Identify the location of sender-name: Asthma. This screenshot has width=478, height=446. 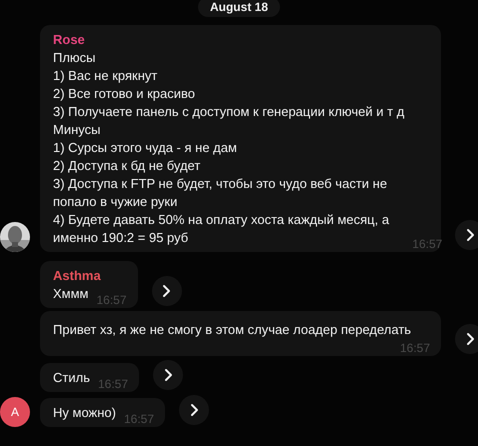
(77, 276).